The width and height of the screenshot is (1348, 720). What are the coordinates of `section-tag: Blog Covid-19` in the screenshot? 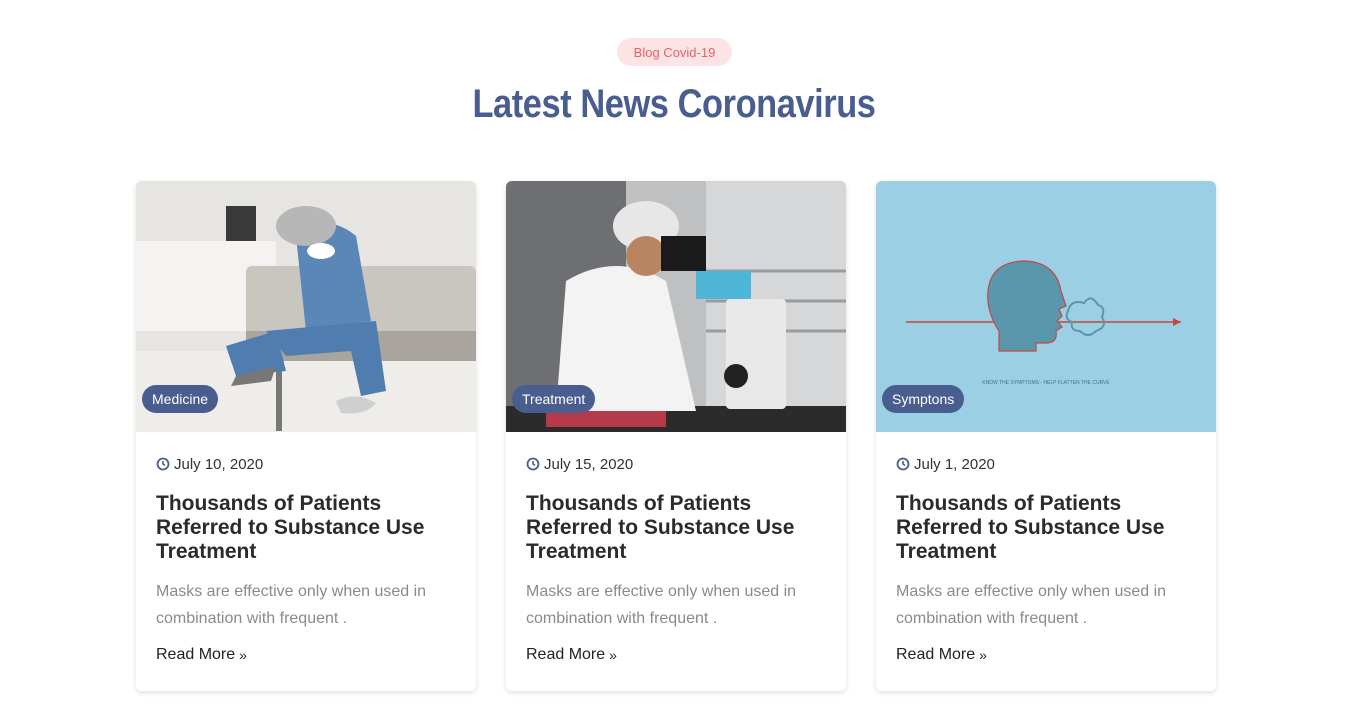 It's located at (674, 52).